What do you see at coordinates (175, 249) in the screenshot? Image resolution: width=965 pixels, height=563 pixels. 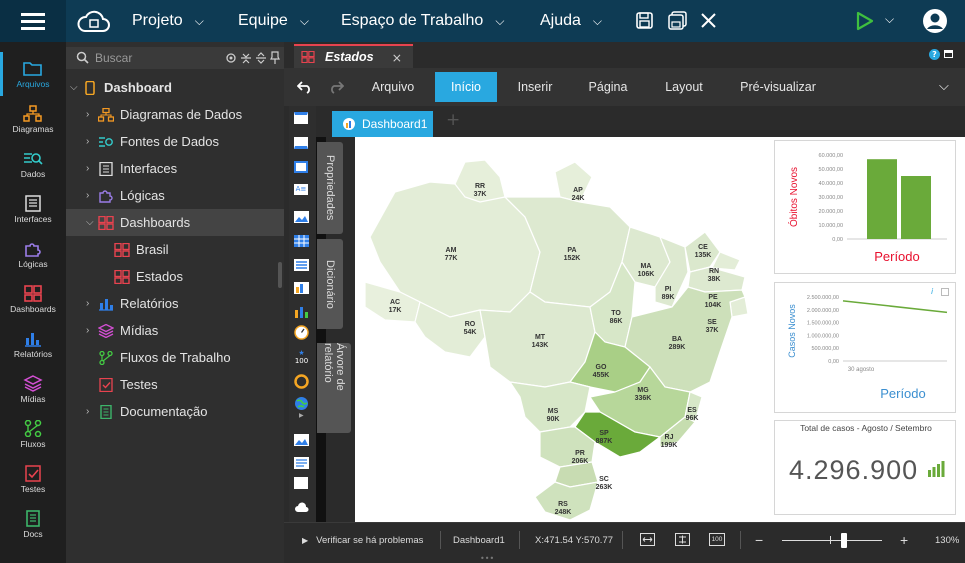 I see `tree-item-brasil: Brasil` at bounding box center [175, 249].